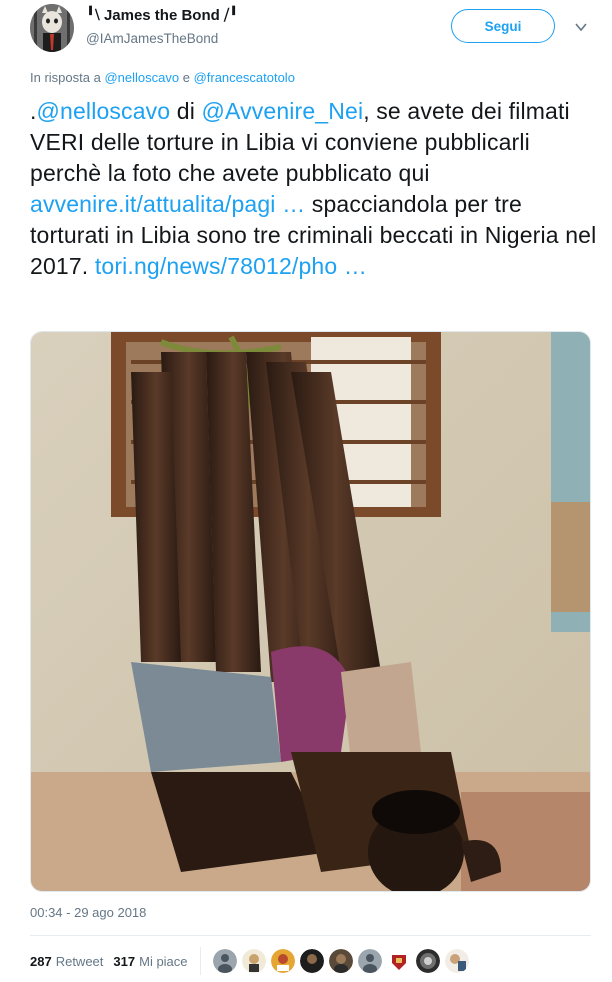  What do you see at coordinates (186, 77) in the screenshot?
I see `reply-conjunction: e` at bounding box center [186, 77].